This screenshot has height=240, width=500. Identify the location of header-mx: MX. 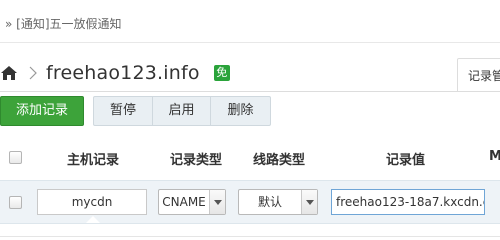
(494, 156).